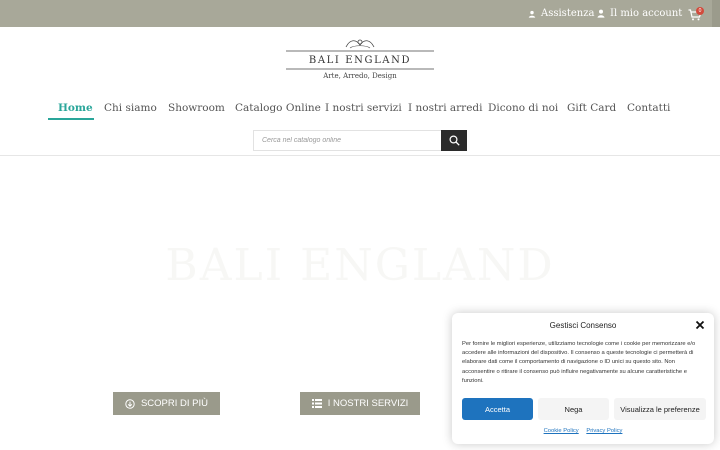  What do you see at coordinates (568, 13) in the screenshot?
I see `assistance-label: Assistenza` at bounding box center [568, 13].